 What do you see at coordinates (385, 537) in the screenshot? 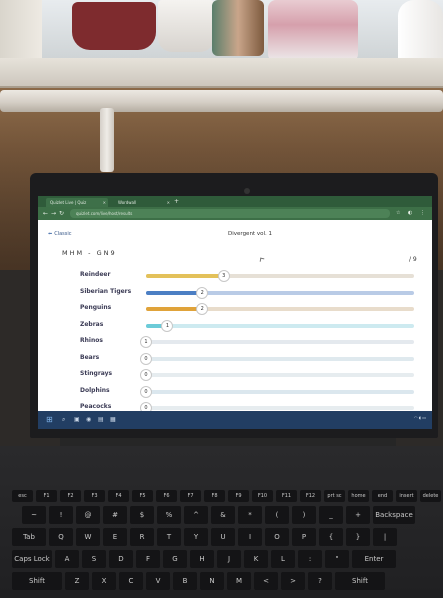
I see `keyboard-key: |` at bounding box center [385, 537].